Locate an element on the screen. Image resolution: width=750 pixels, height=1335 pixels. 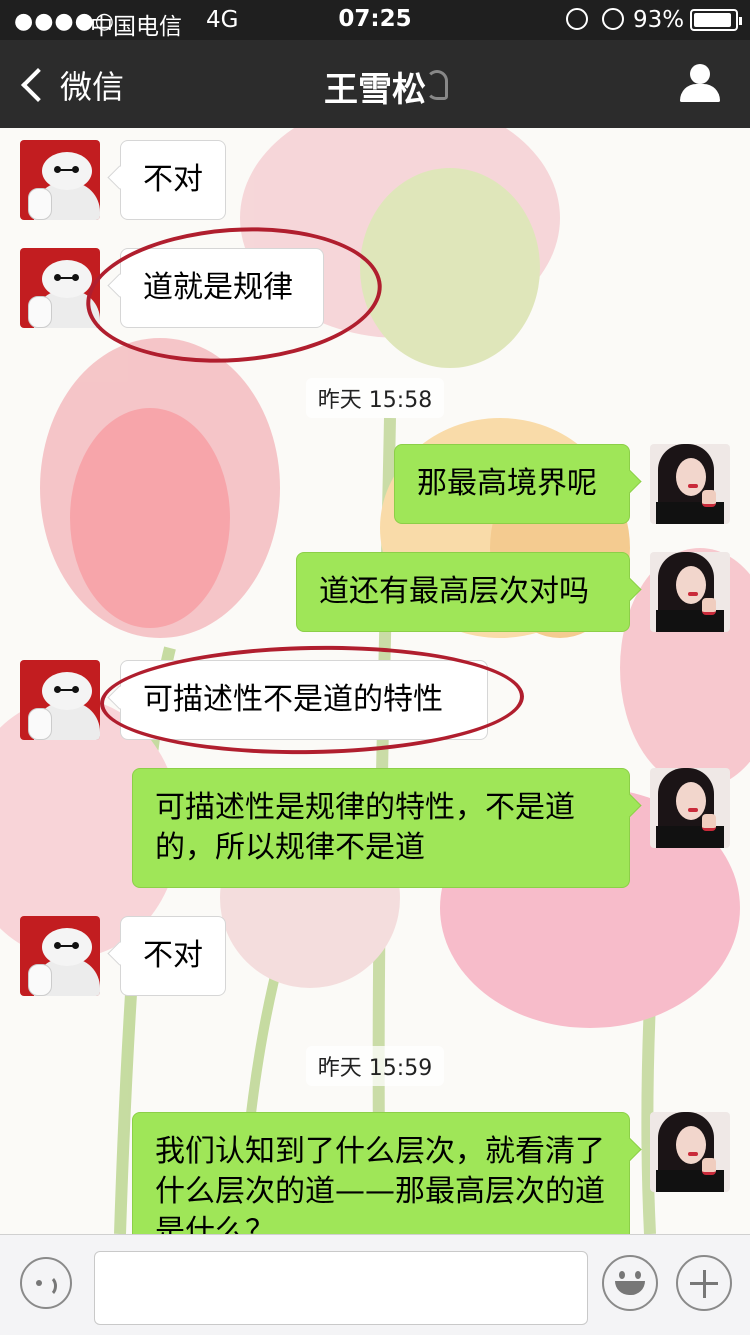
chat-bubble: 那最高境界呢 is located at coordinates (512, 484).